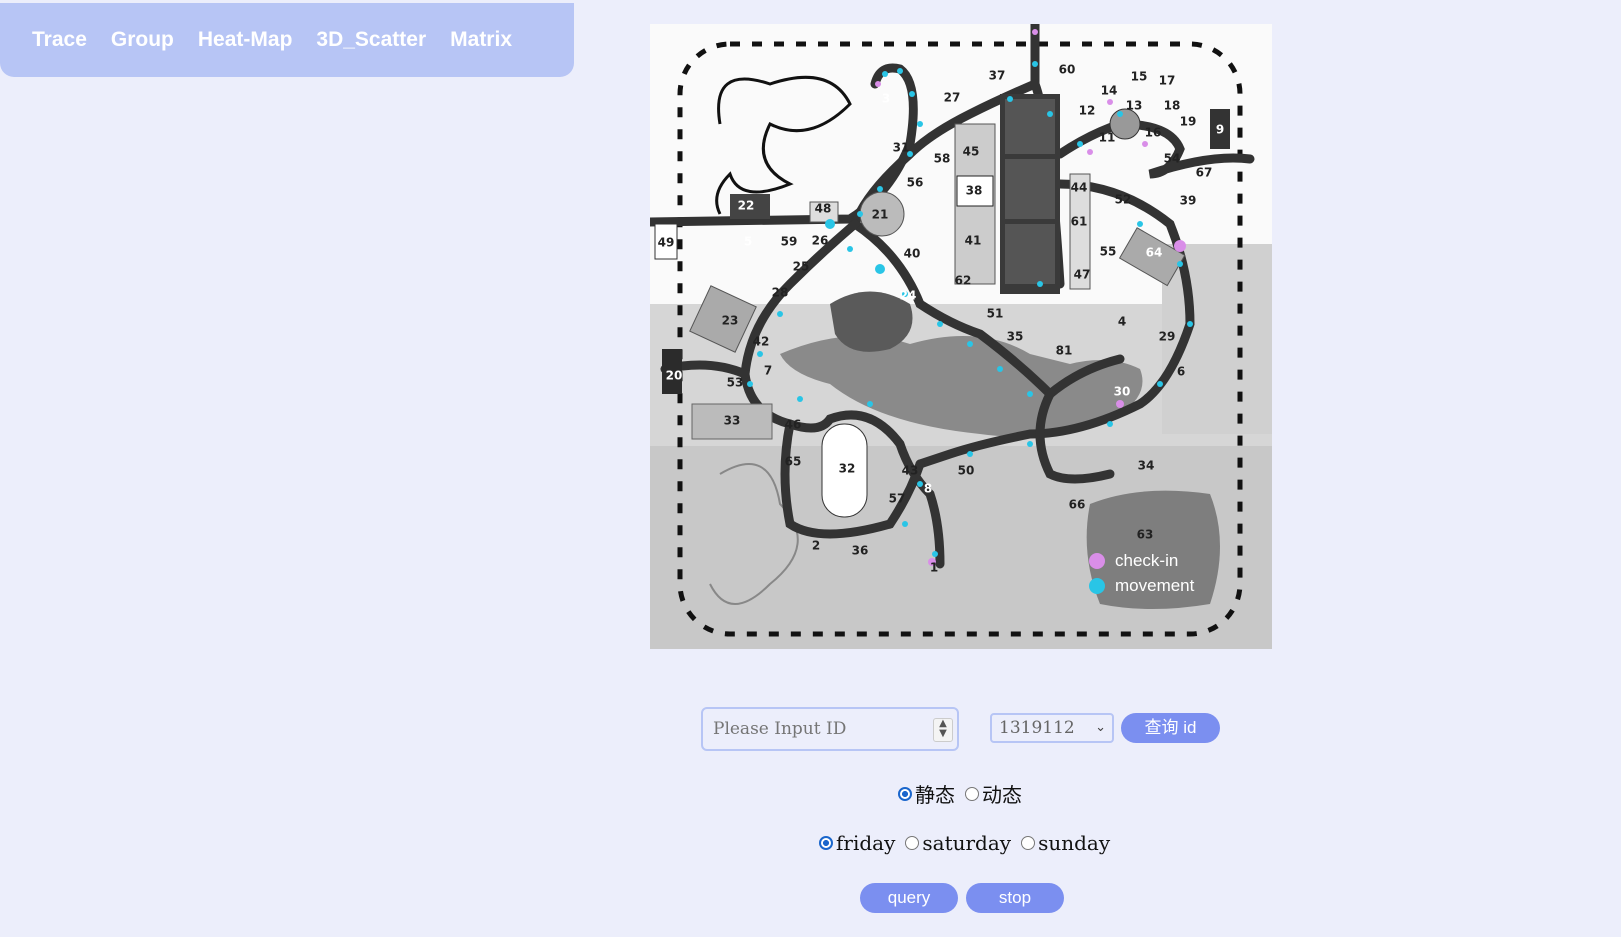 The image size is (1621, 937). What do you see at coordinates (942, 159) in the screenshot?
I see `svg-text: 58` at bounding box center [942, 159].